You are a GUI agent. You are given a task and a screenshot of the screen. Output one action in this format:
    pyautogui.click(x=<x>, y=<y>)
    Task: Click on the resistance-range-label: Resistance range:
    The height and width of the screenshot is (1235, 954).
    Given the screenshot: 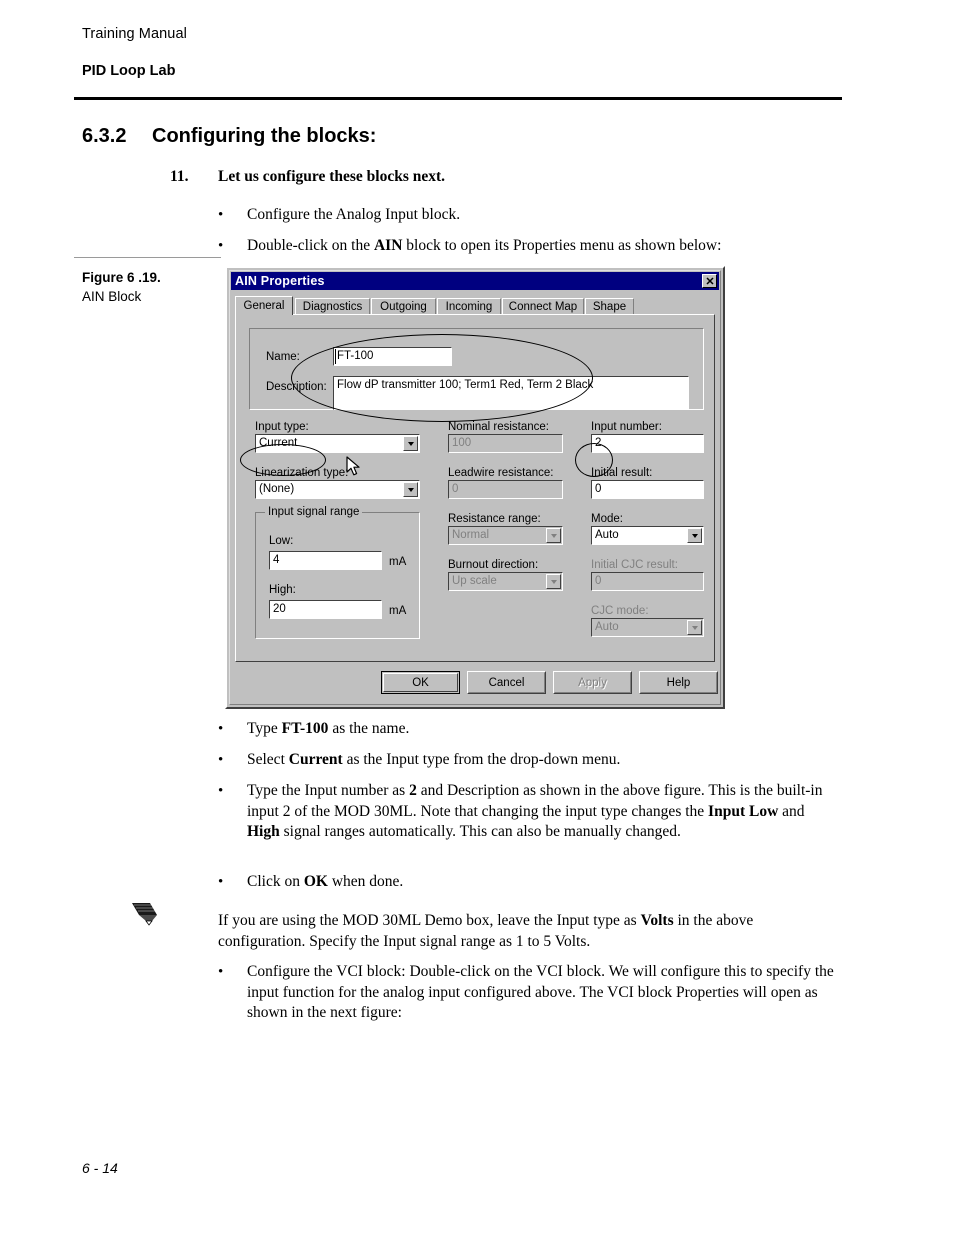 What is the action you would take?
    pyautogui.click(x=494, y=519)
    